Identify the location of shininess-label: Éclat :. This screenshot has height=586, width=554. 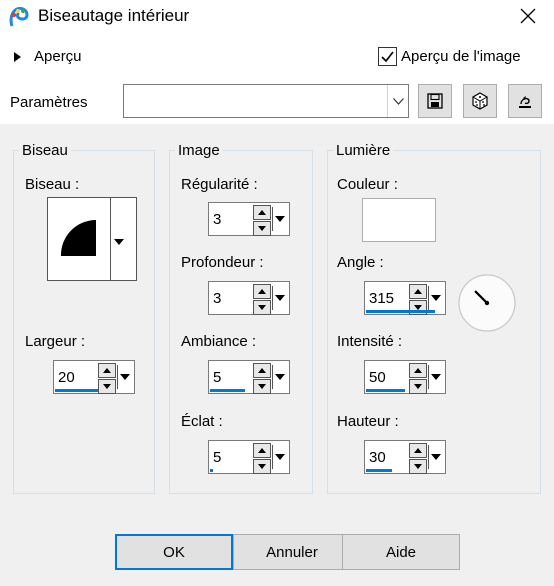
(202, 421).